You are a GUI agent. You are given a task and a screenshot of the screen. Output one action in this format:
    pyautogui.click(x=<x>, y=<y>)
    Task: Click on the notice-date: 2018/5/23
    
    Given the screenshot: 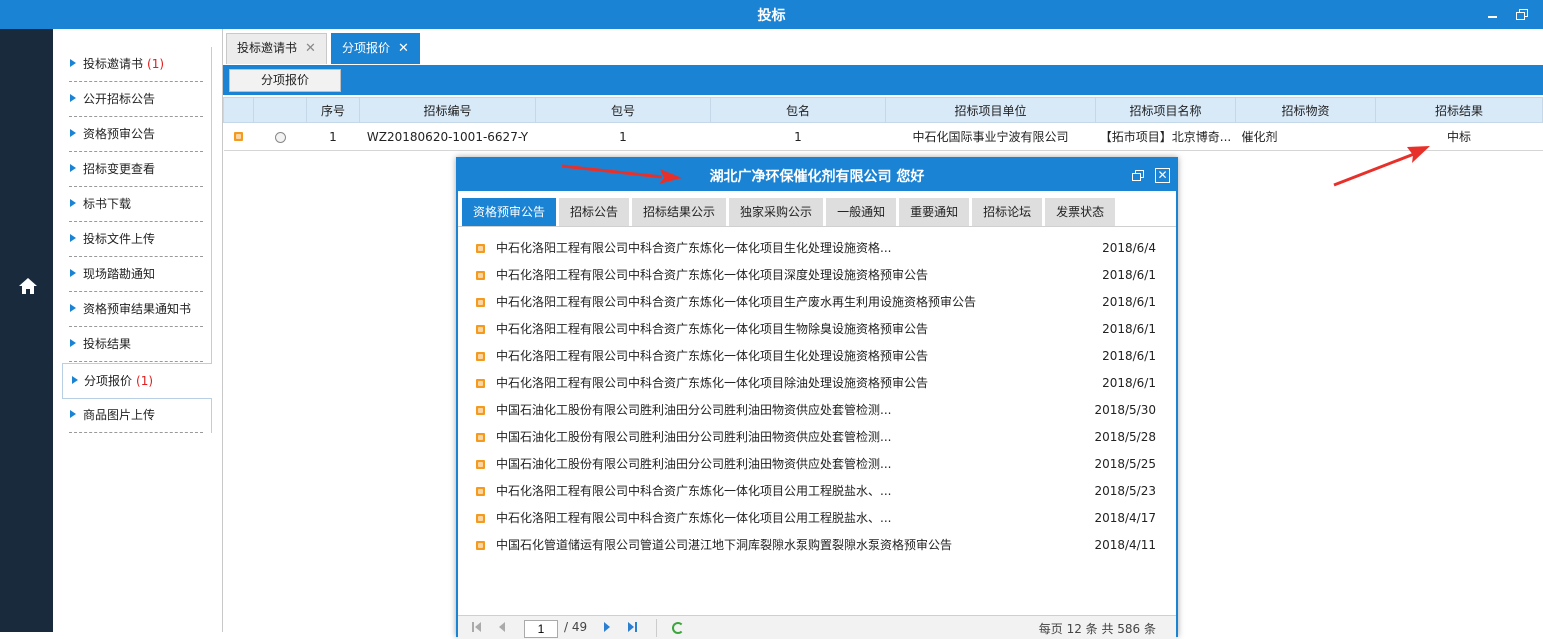 What is the action you would take?
    pyautogui.click(x=1125, y=491)
    